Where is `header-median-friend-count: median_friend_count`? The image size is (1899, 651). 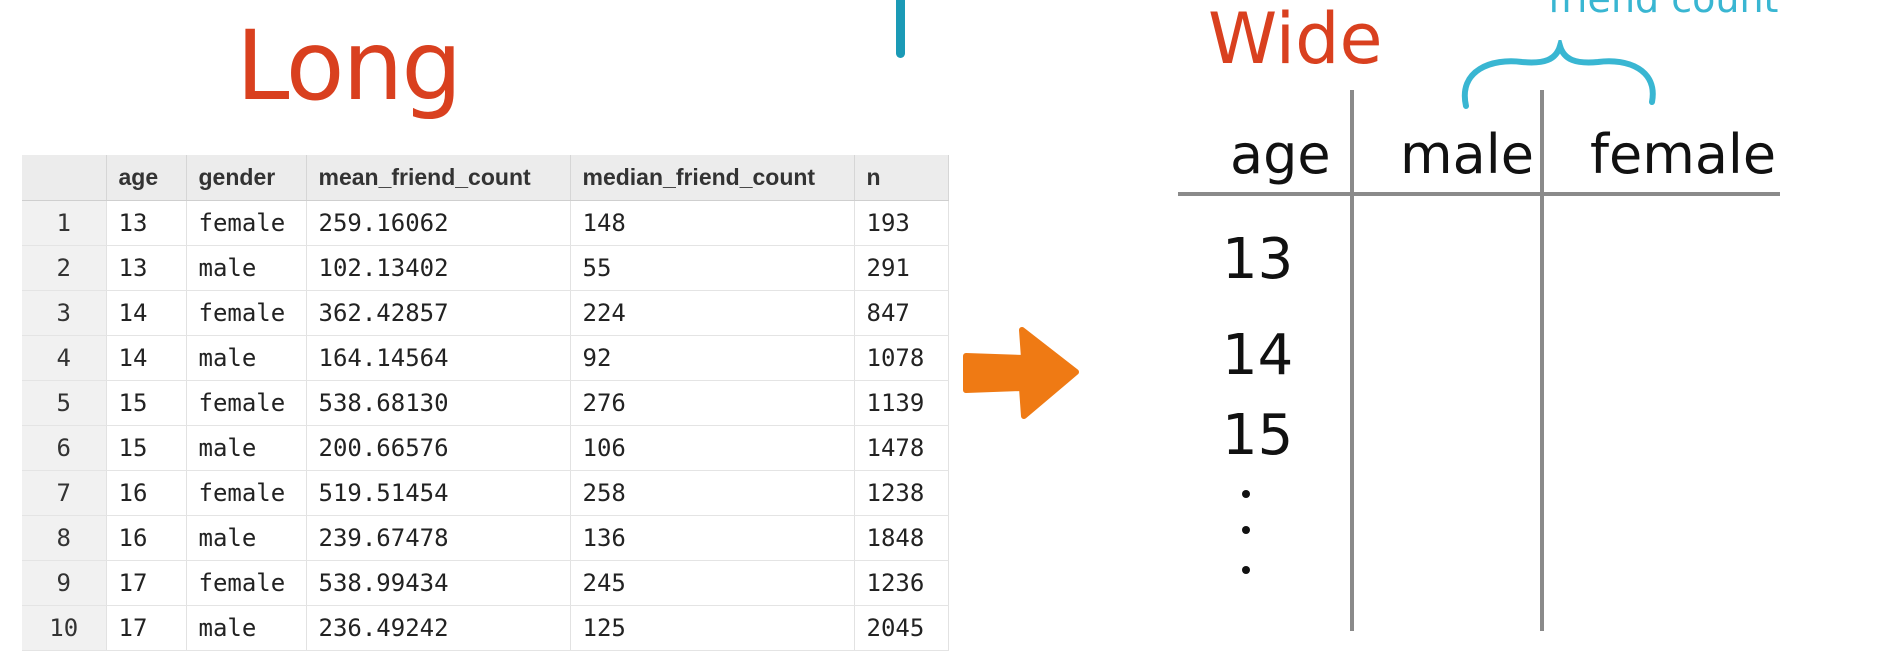 header-median-friend-count: median_friend_count is located at coordinates (712, 178).